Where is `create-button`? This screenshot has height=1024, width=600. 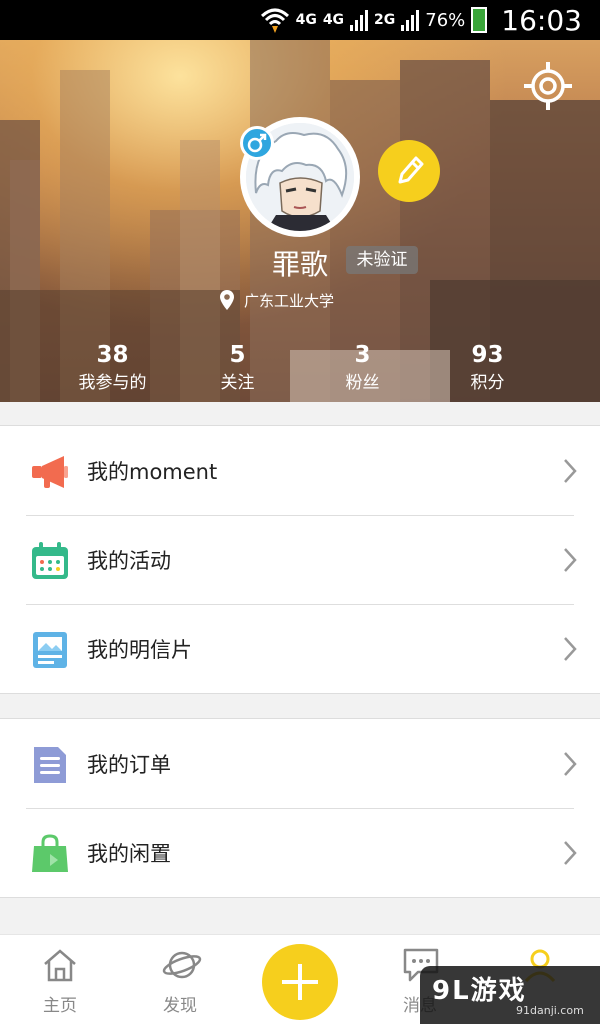
create-button is located at coordinates (300, 982).